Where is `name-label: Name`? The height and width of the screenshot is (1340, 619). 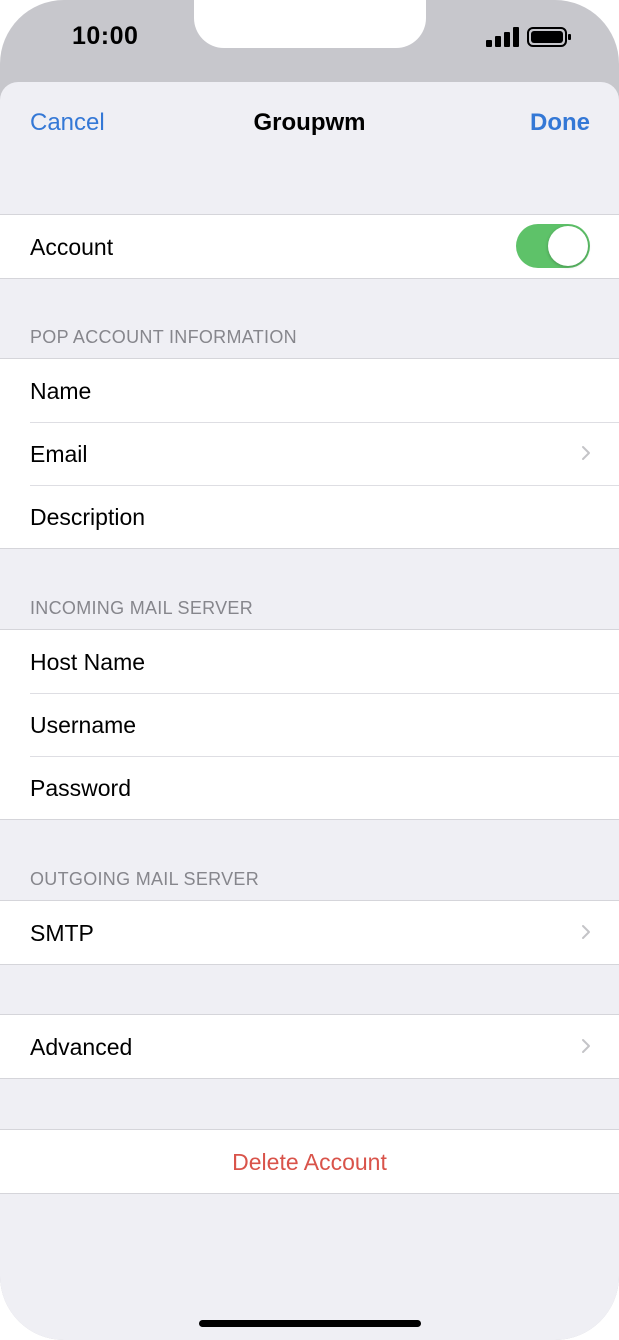 name-label: Name is located at coordinates (61, 391).